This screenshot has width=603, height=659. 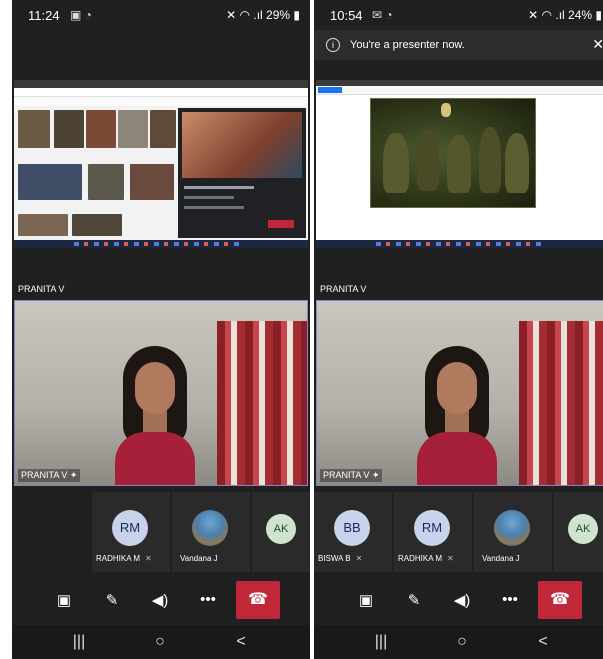 I want to click on shared-painting, so click(x=453, y=153).